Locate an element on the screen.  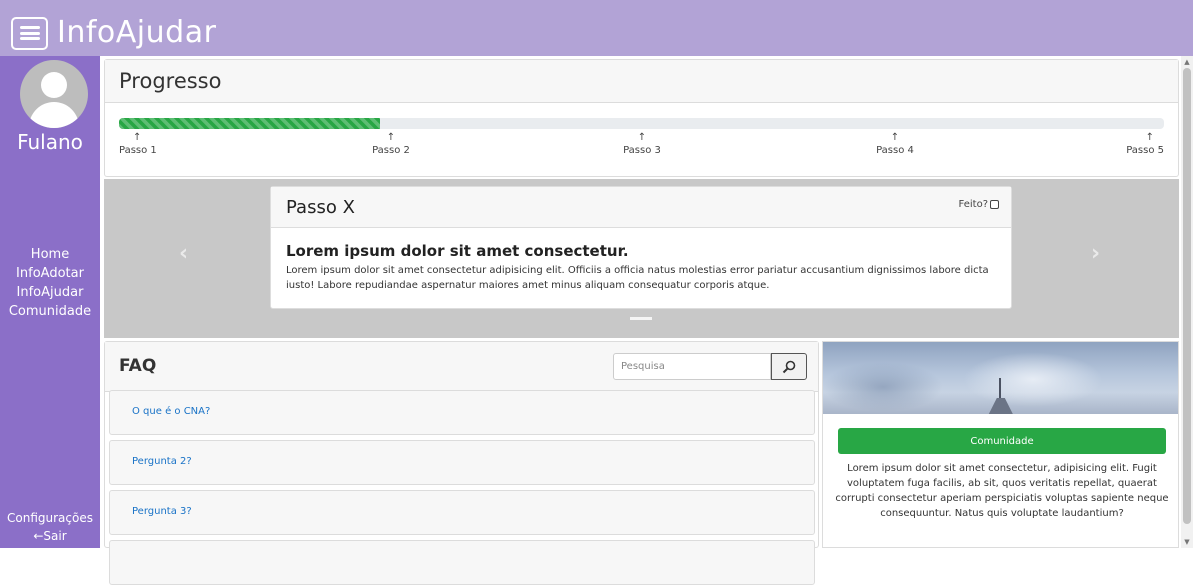
step-label: Passo 4 is located at coordinates (895, 150).